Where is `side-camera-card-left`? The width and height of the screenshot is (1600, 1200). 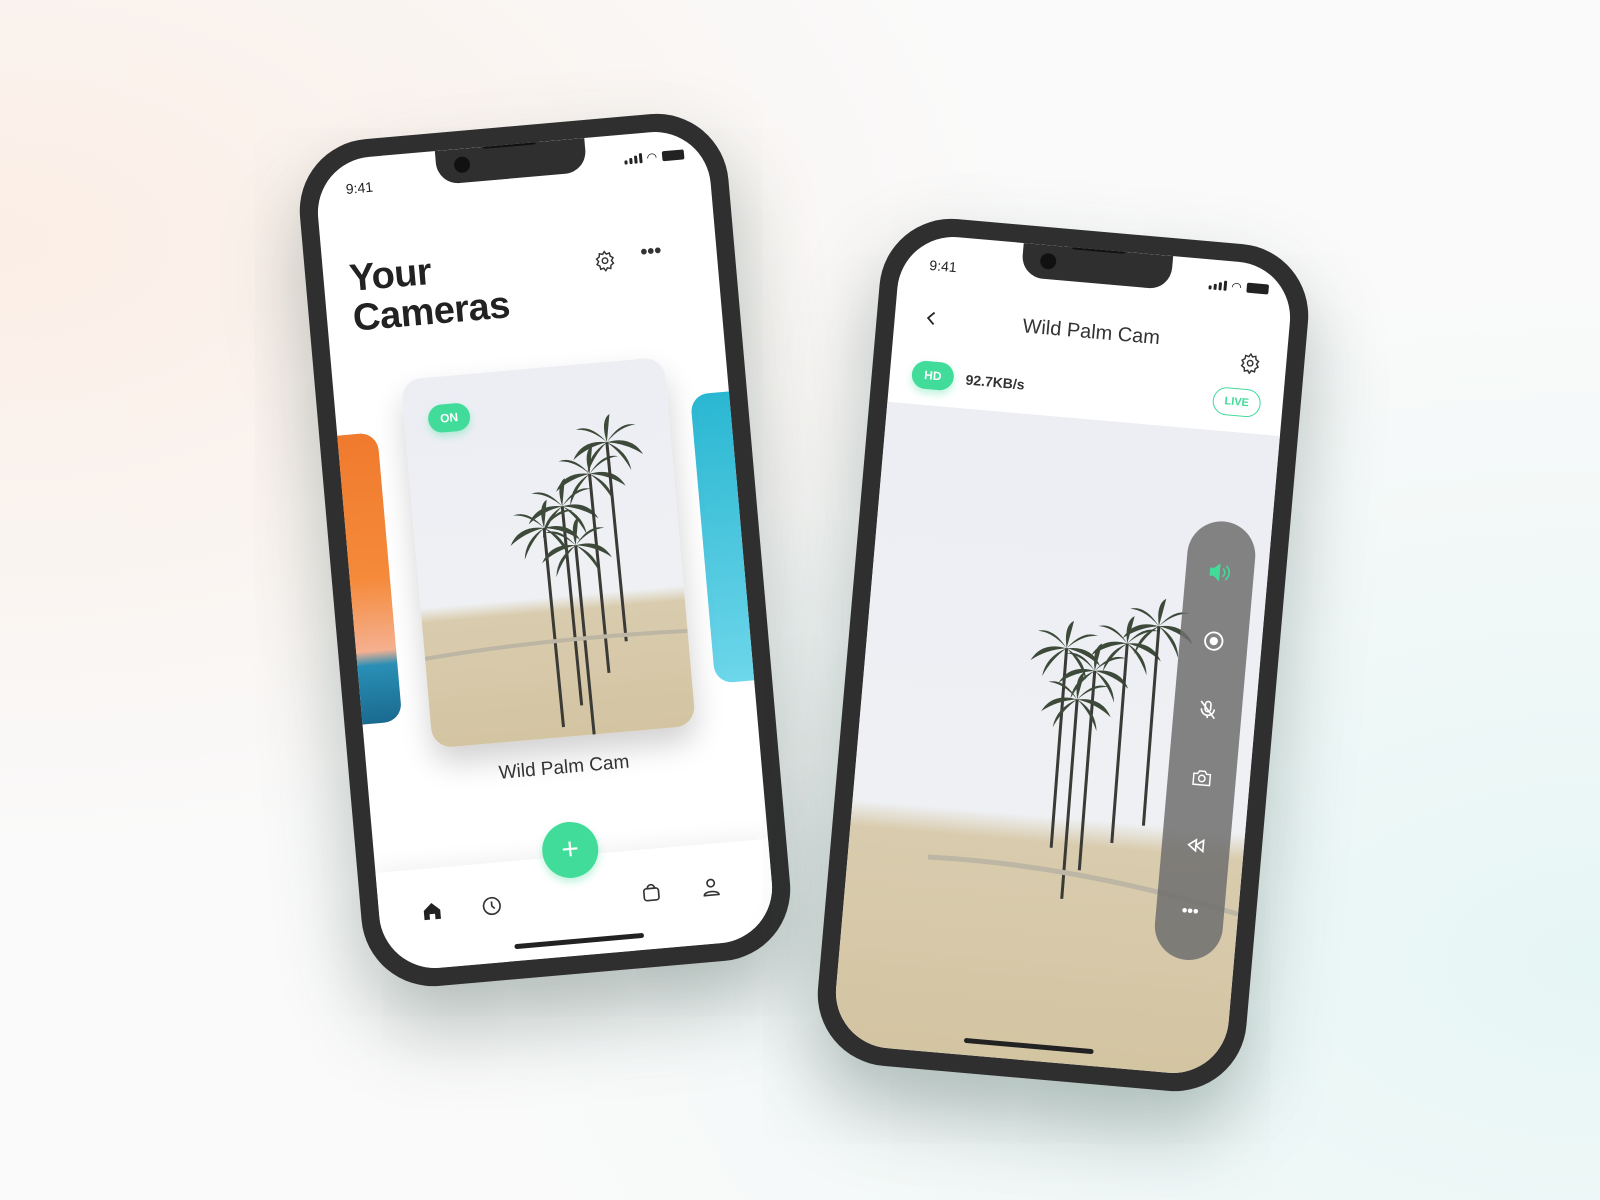
side-camera-card-left is located at coordinates (358, 580).